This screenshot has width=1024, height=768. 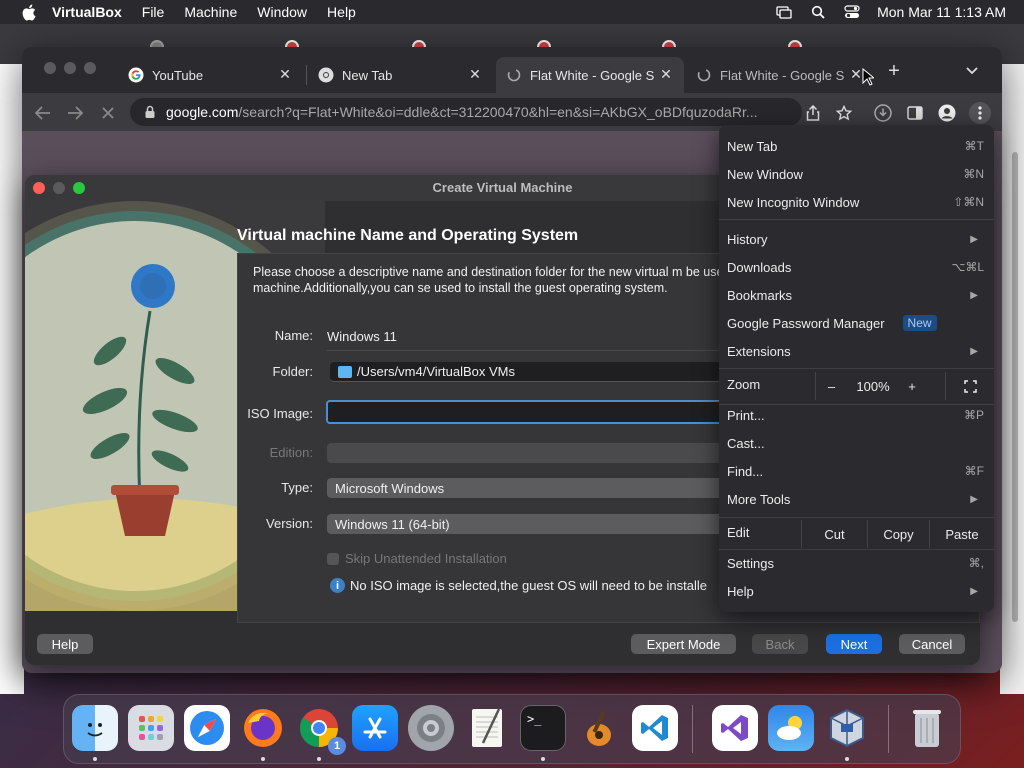 I want to click on version-label: Version:, so click(x=289, y=523).